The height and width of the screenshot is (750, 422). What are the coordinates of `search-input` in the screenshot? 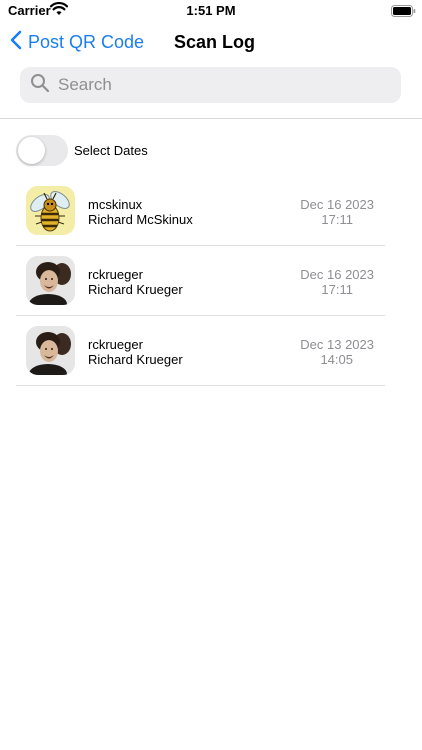 It's located at (218, 85).